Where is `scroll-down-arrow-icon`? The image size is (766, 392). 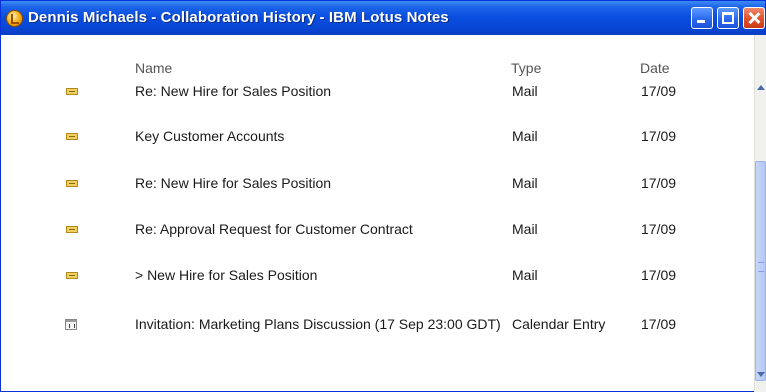
scroll-down-arrow-icon is located at coordinates (760, 375).